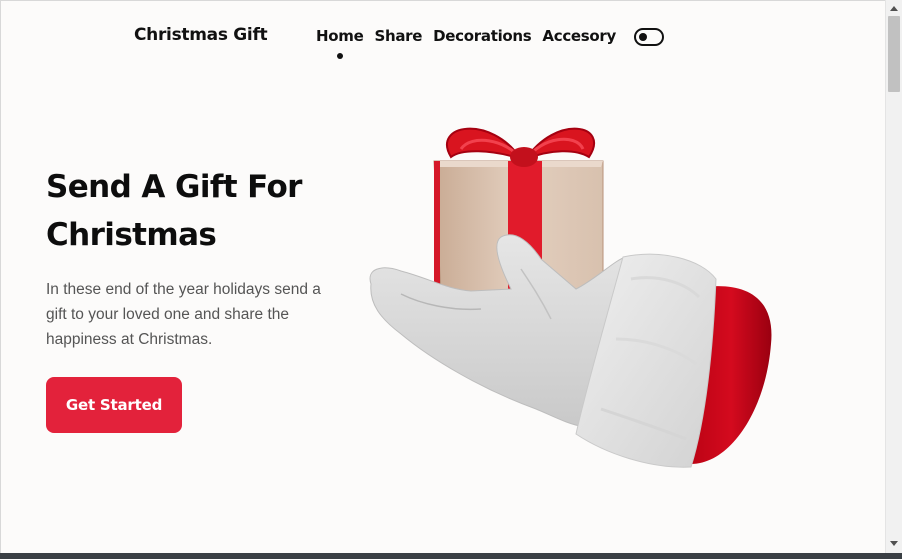  Describe the element at coordinates (340, 36) in the screenshot. I see `nav-item-label: Home` at that location.